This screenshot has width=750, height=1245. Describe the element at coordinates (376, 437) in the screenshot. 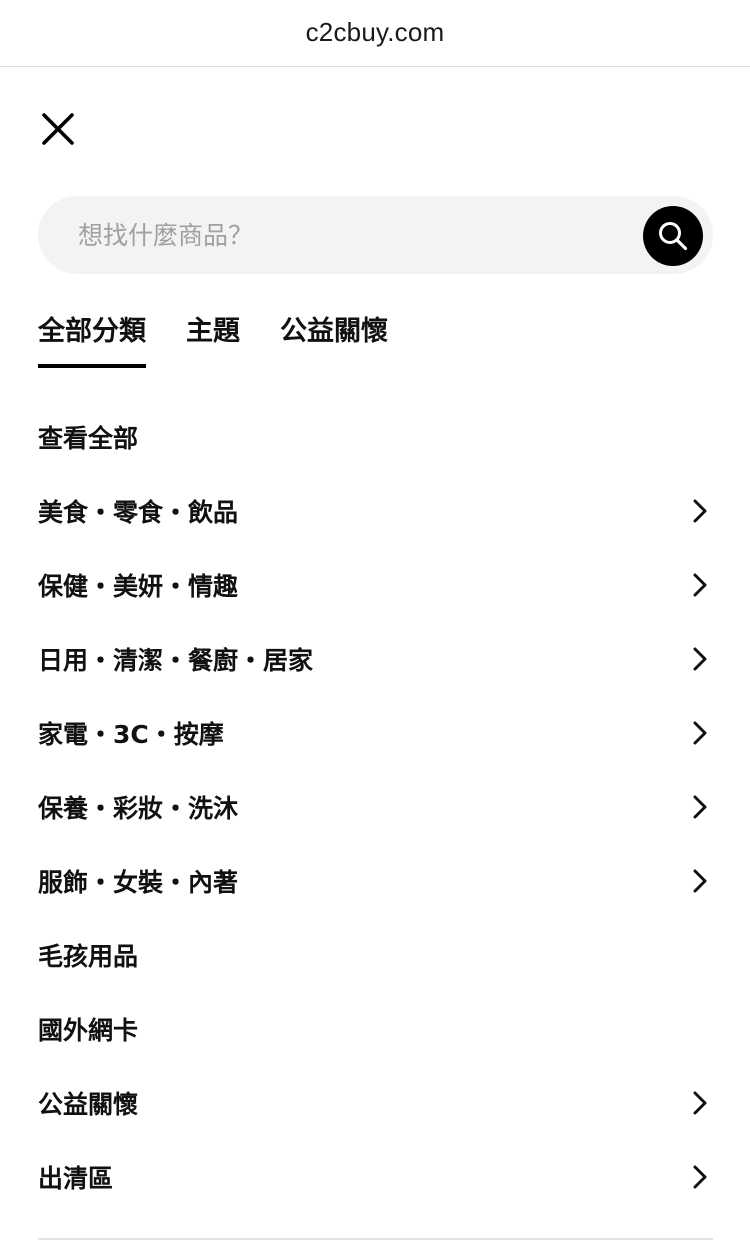

I see `category-item-view-all: 查看全部` at that location.